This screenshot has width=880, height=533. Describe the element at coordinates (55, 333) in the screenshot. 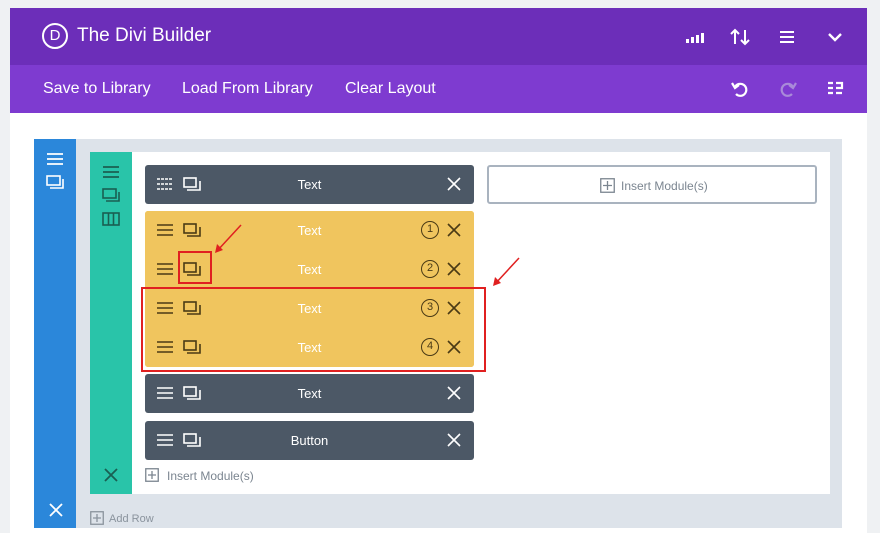

I see `section-sidebar` at that location.